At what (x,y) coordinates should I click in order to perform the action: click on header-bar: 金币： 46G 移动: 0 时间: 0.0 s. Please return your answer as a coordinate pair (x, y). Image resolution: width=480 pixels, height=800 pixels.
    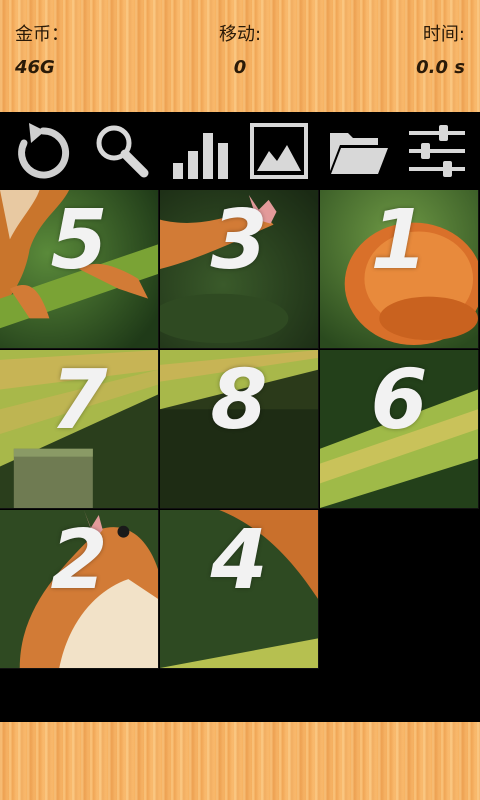
    Looking at the image, I should click on (240, 56).